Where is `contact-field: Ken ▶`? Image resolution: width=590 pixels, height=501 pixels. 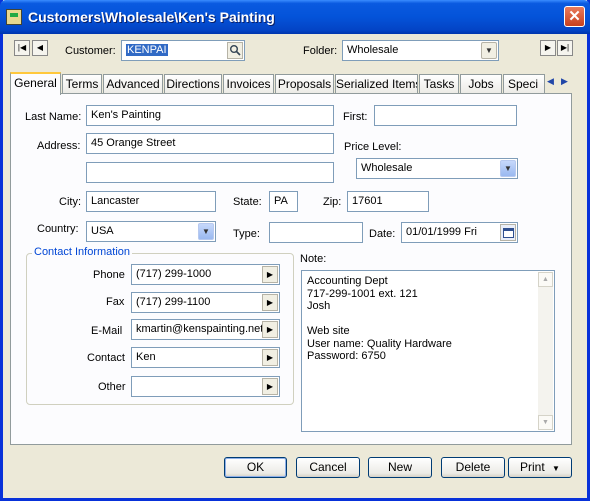
contact-field: Ken ▶ is located at coordinates (205, 357).